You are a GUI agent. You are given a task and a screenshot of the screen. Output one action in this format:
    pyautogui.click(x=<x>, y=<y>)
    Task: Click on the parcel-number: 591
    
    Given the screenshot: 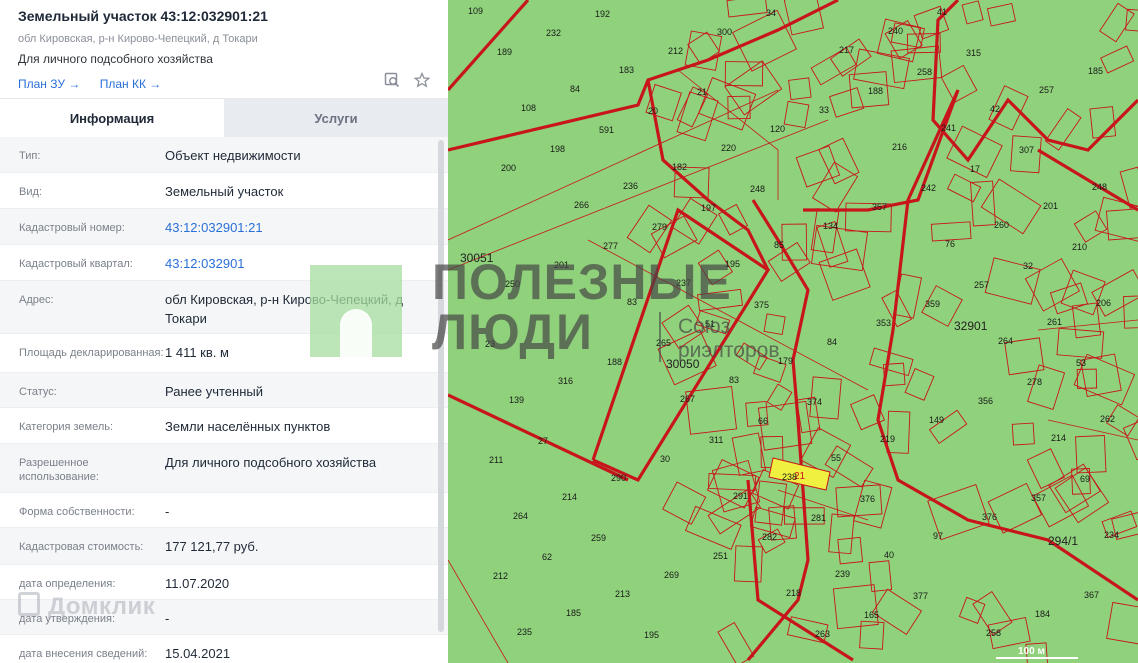 What is the action you would take?
    pyautogui.click(x=606, y=130)
    